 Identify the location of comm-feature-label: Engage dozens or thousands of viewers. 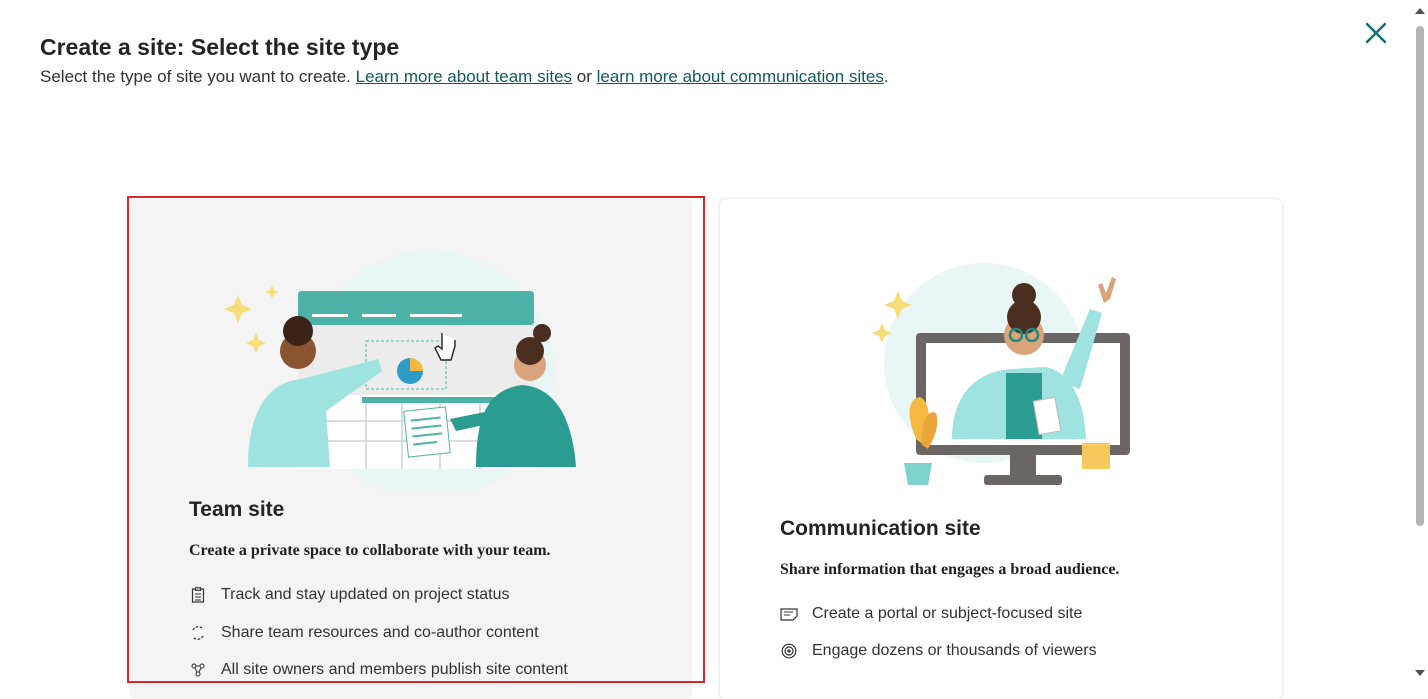
(954, 650).